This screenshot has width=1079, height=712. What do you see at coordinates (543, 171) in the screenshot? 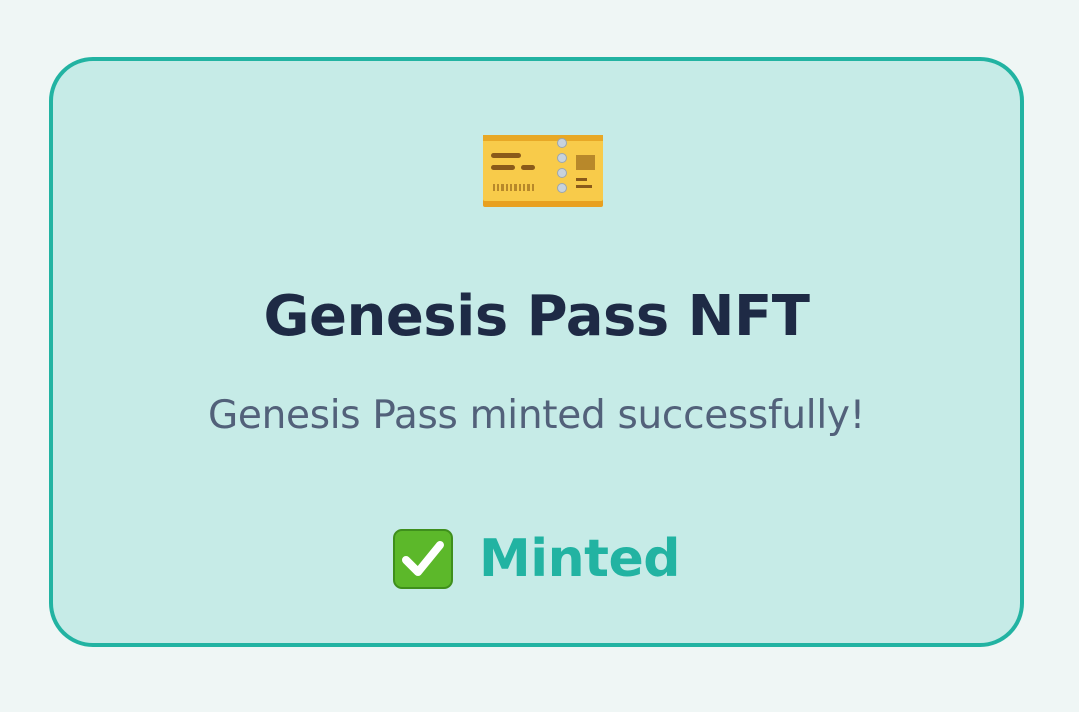
I see `ticket-icon` at bounding box center [543, 171].